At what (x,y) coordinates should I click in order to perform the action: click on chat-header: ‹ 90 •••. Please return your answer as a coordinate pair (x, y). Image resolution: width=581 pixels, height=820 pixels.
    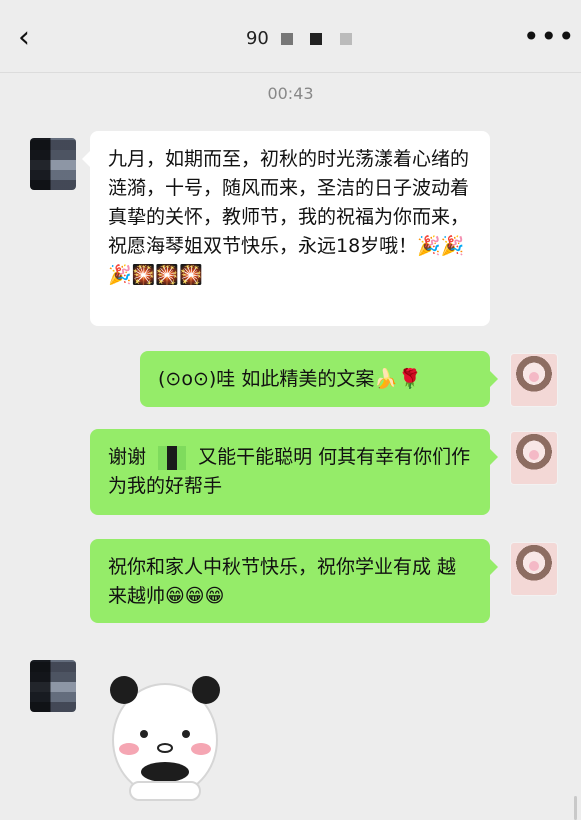
    Looking at the image, I should click on (290, 36).